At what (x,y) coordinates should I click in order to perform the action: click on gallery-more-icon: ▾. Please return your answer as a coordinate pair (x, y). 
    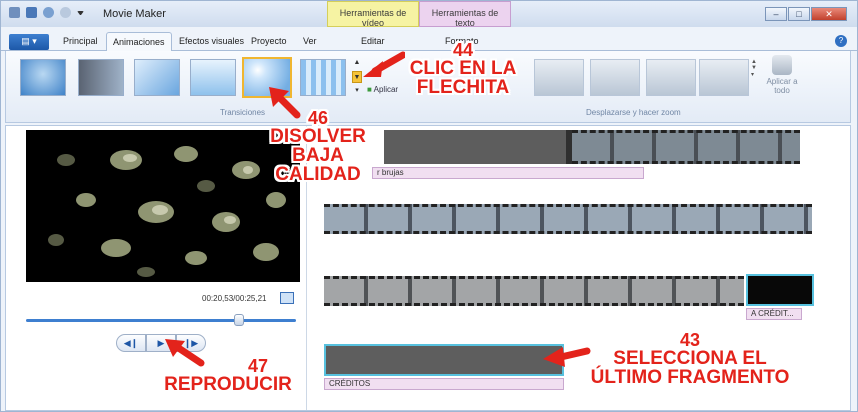
    Looking at the image, I should click on (357, 91).